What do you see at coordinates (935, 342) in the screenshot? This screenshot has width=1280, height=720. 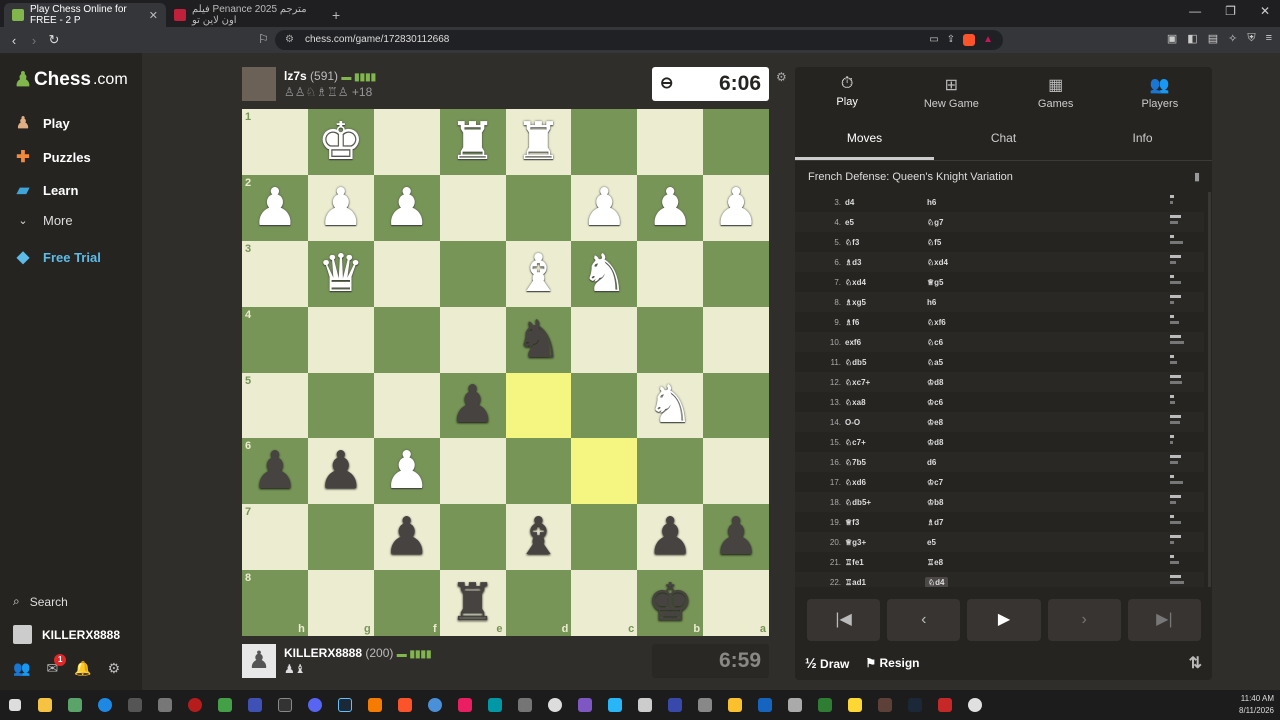 I see `black-move: ♘c6` at bounding box center [935, 342].